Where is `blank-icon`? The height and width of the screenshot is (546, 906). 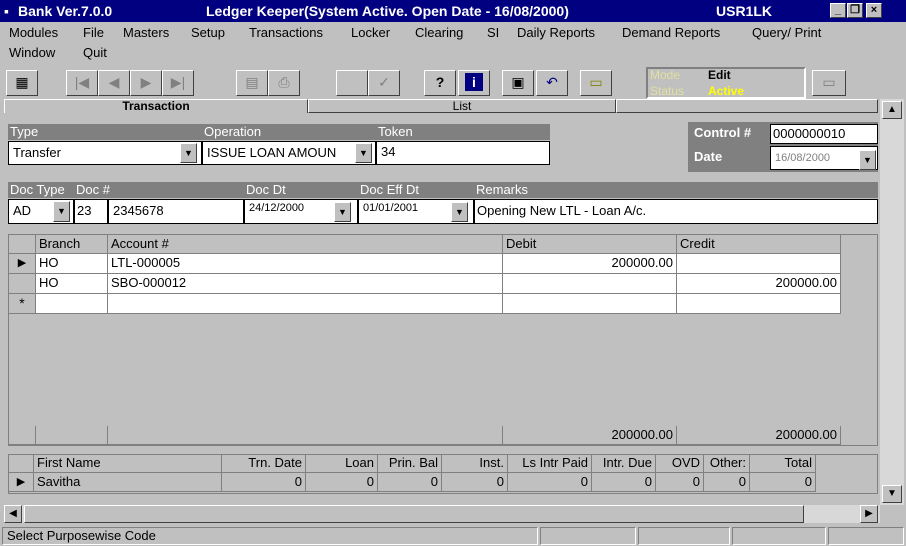
blank-icon is located at coordinates (352, 83).